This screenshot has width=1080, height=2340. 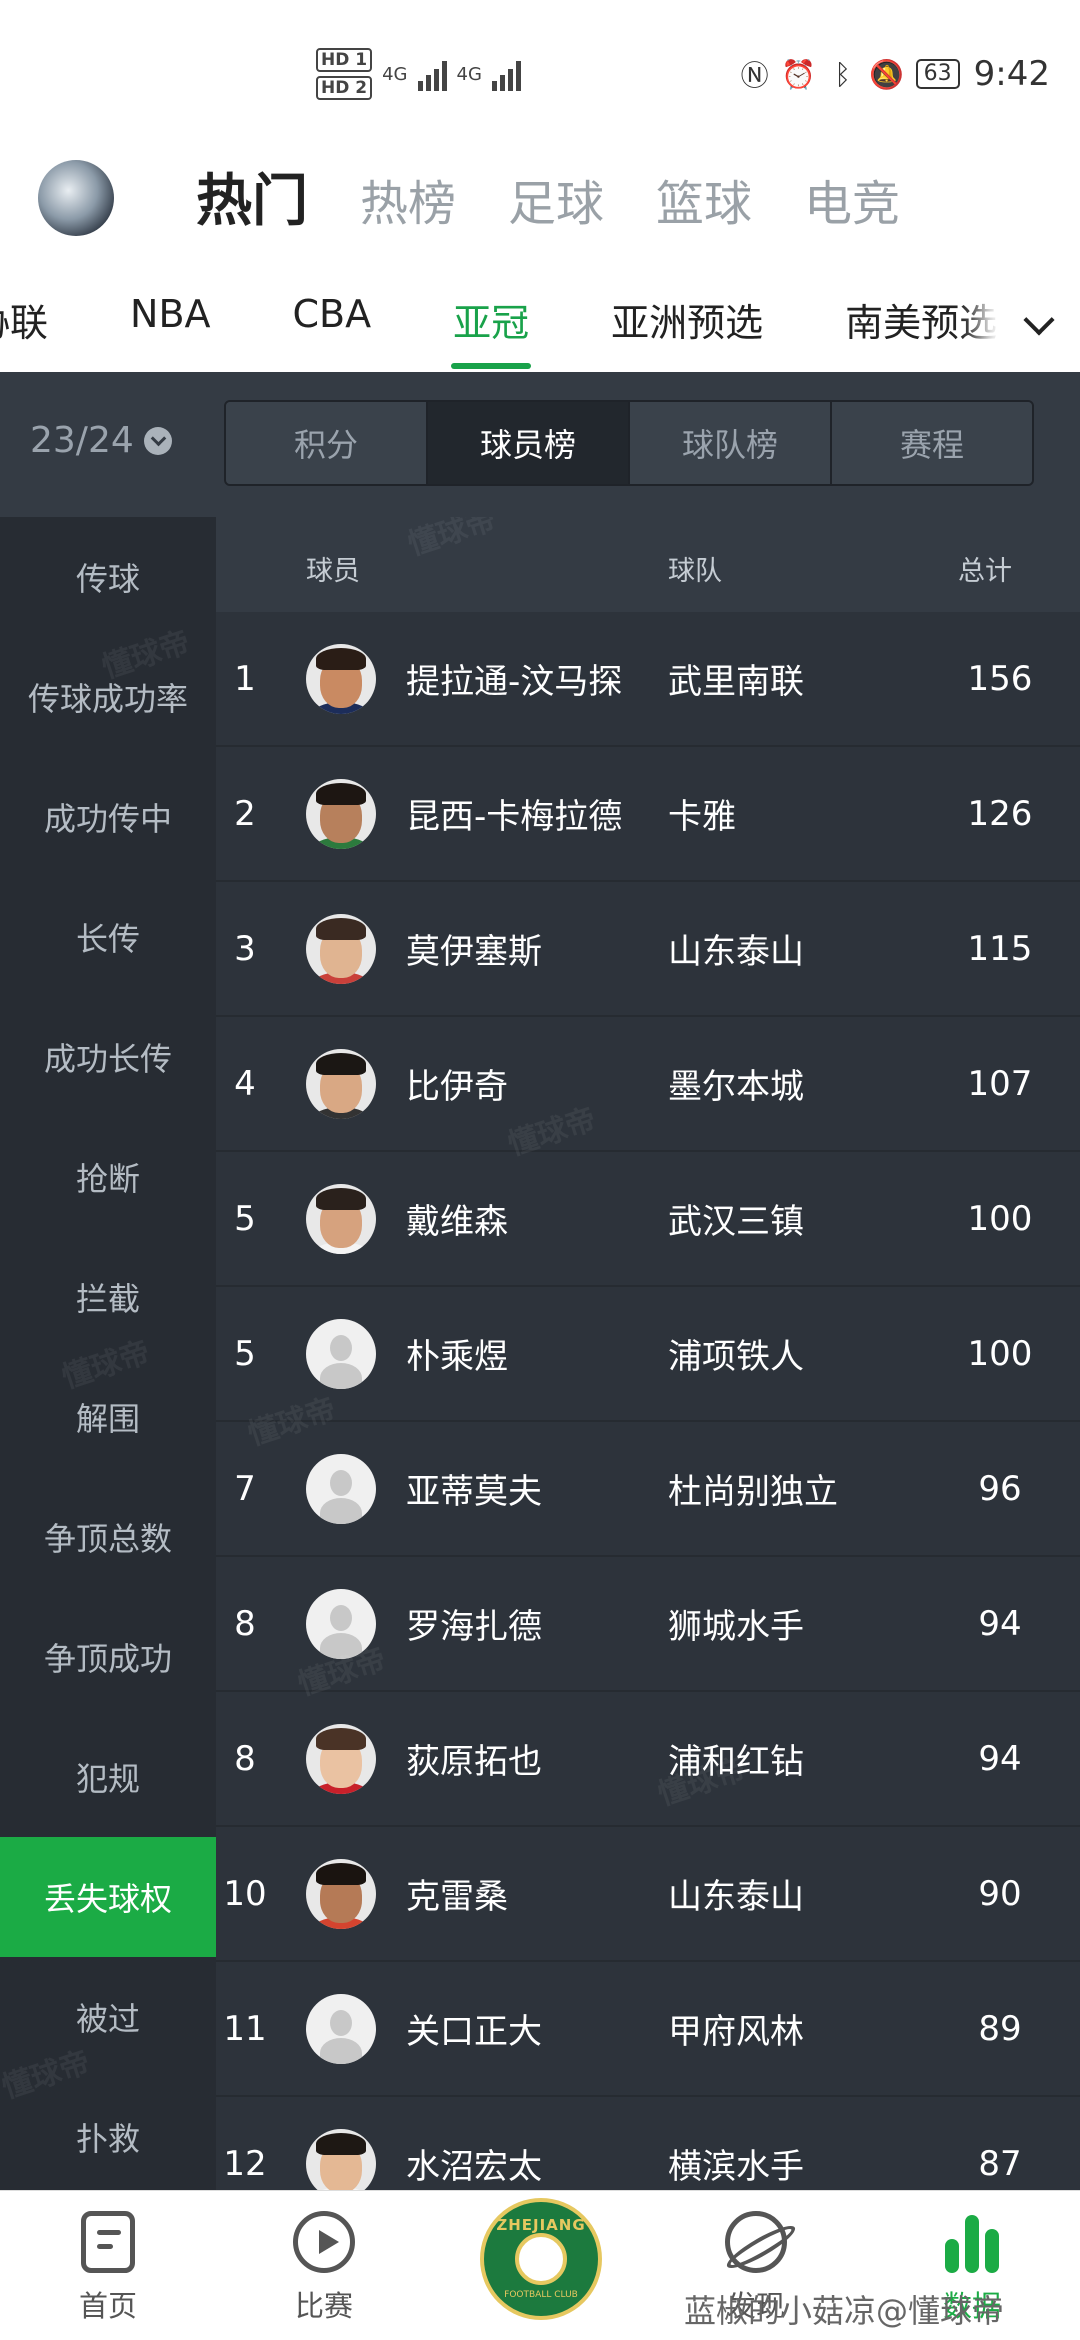 I want to click on network-indicators: HD 1 HD 2 4G 4G, so click(x=418, y=74).